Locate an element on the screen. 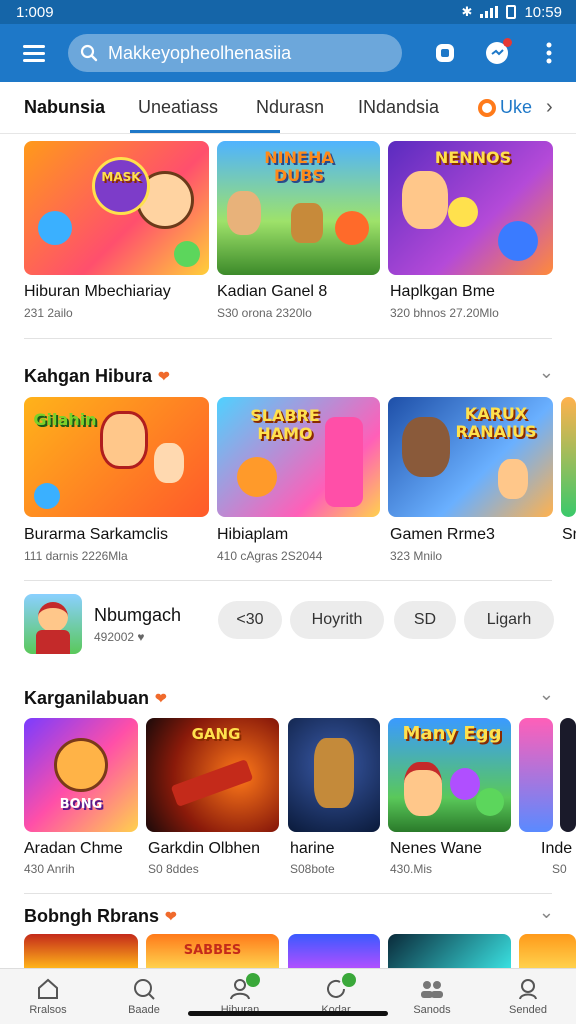 Image resolution: width=576 pixels, height=1024 pixels. chip-sd: SD is located at coordinates (425, 620).